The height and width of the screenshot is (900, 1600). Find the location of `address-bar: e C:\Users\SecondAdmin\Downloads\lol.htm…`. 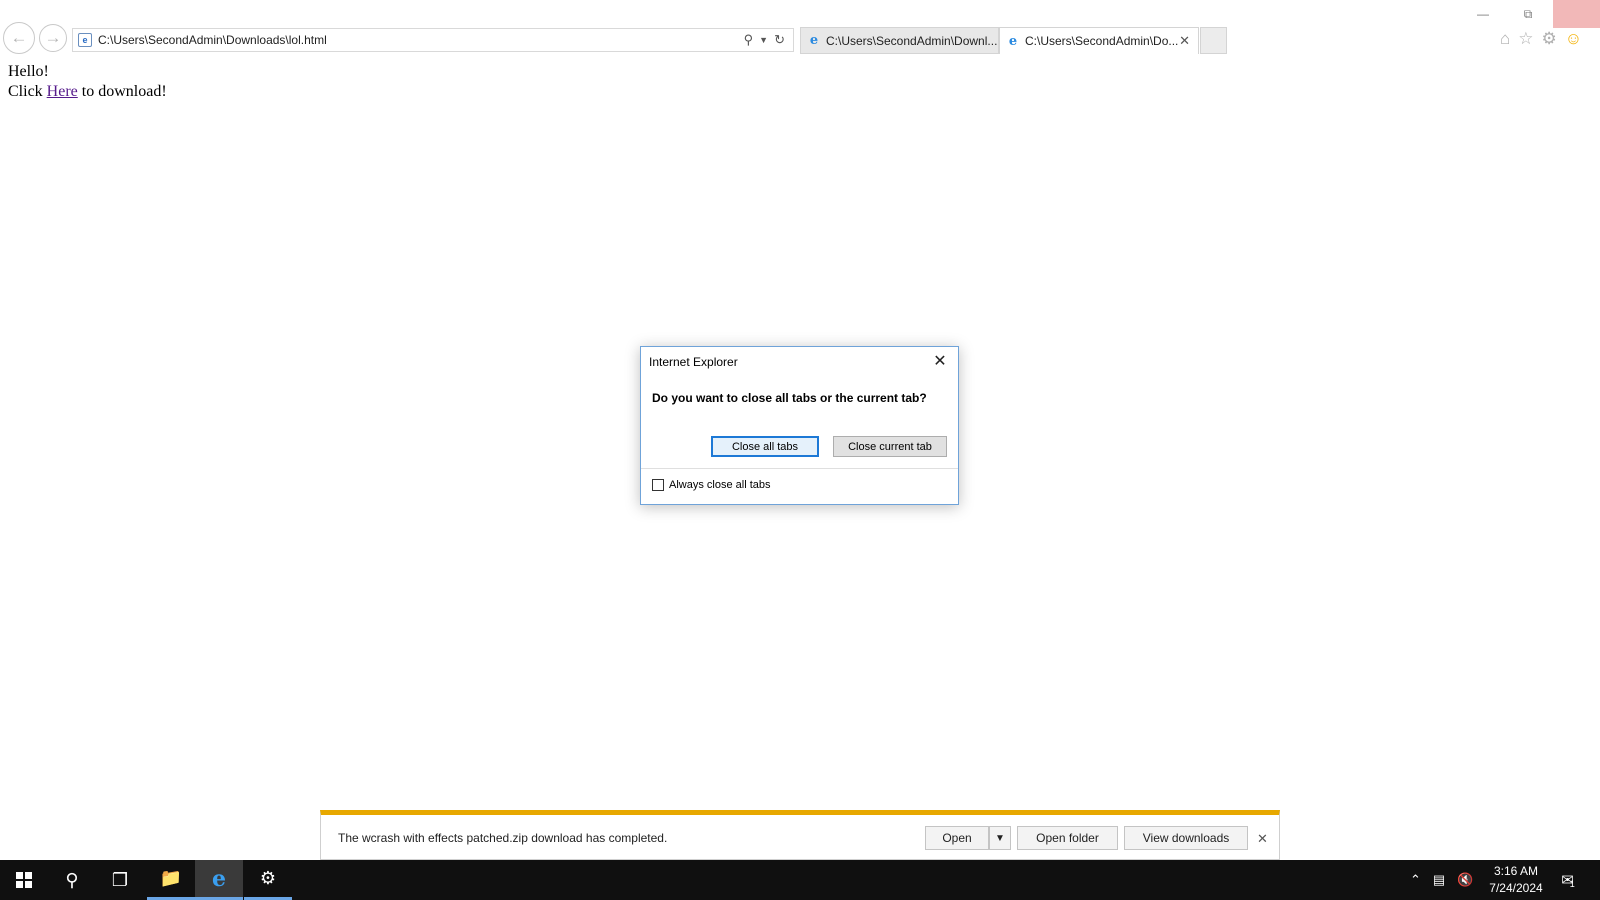

address-bar: e C:\Users\SecondAdmin\Downloads\lol.htm… is located at coordinates (433, 40).